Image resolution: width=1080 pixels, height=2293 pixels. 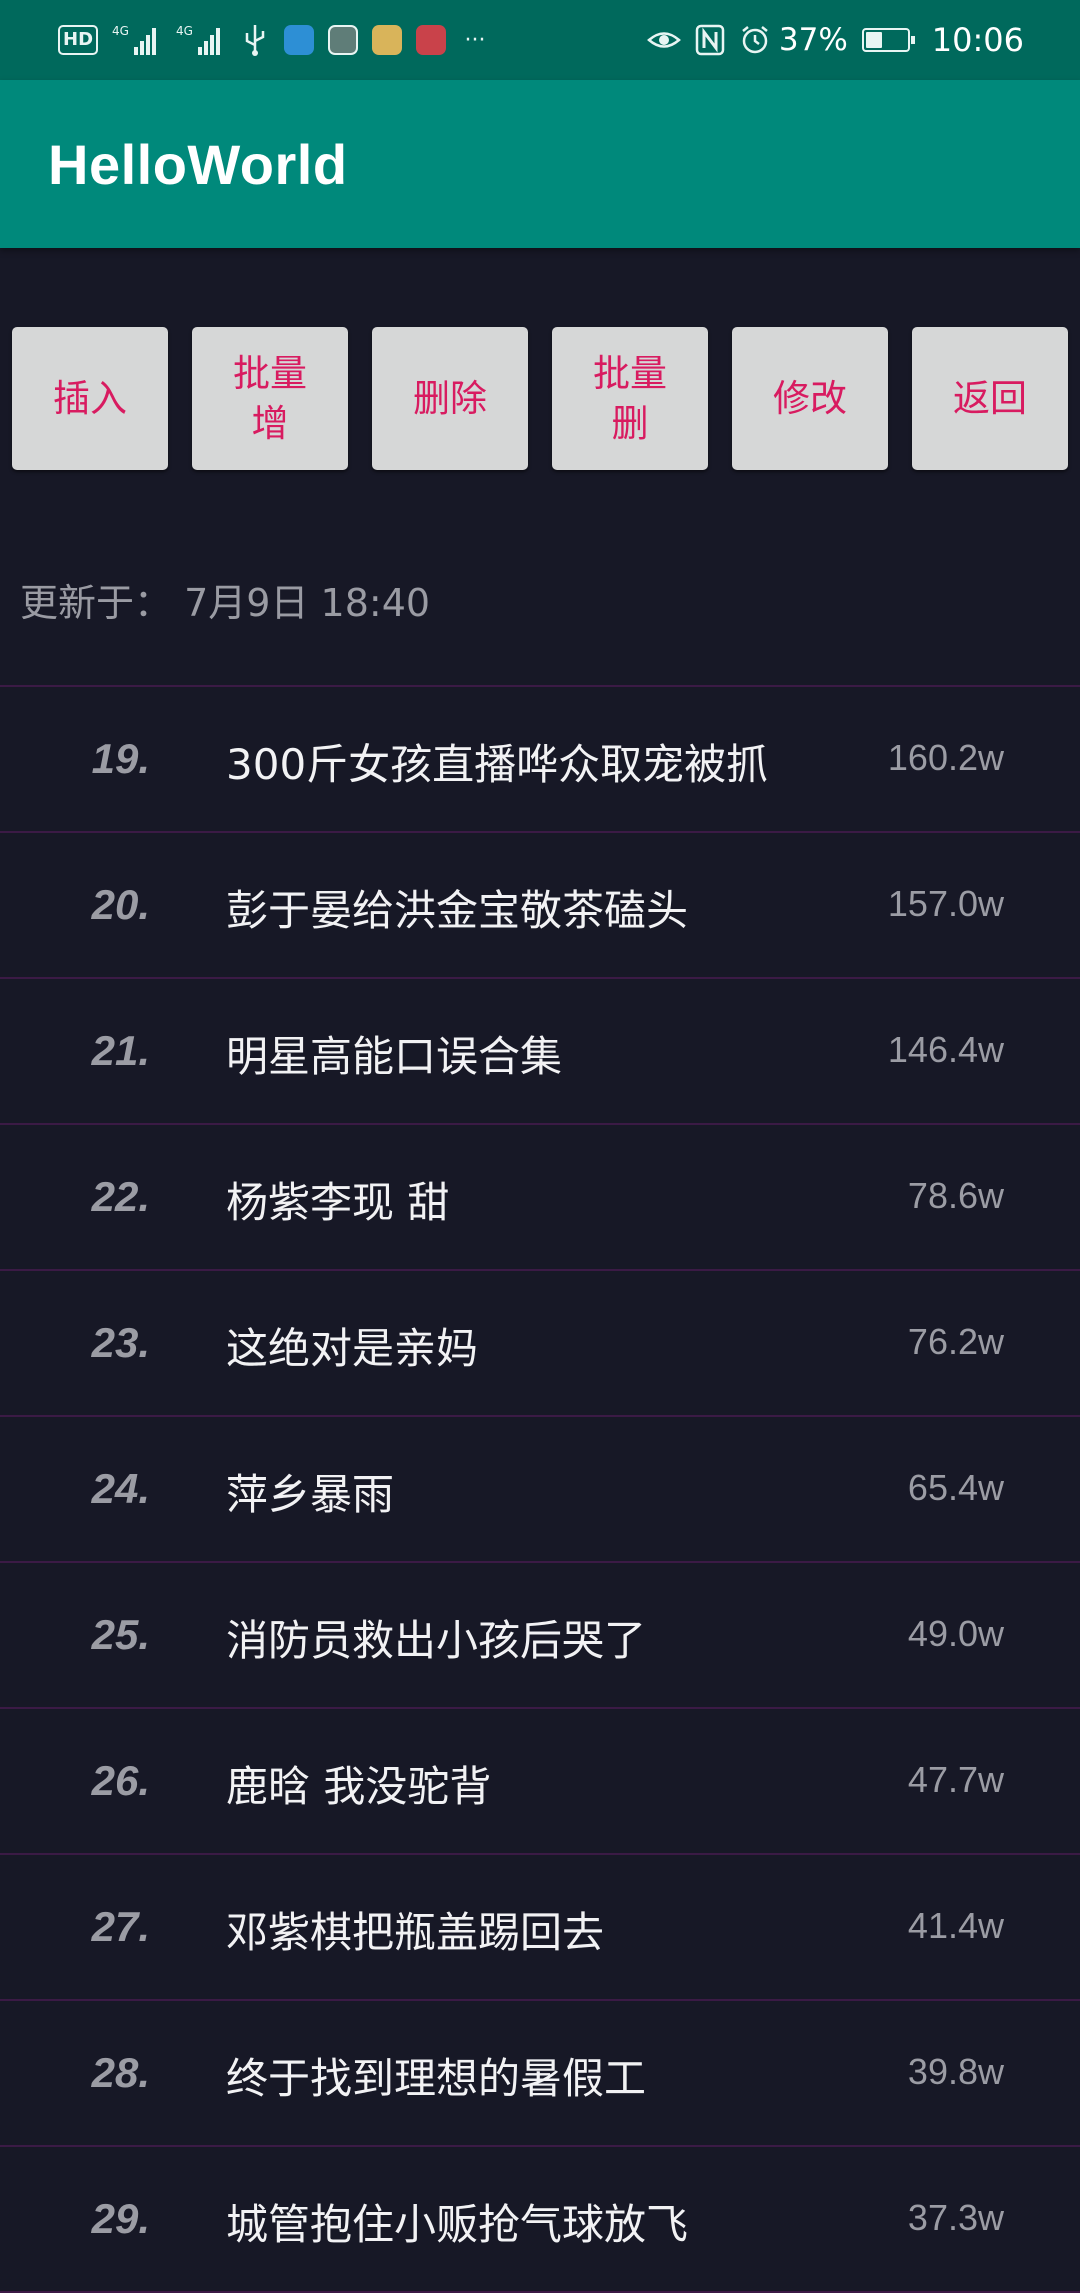 I want to click on list-item-rank: 29., so click(x=120, y=2218).